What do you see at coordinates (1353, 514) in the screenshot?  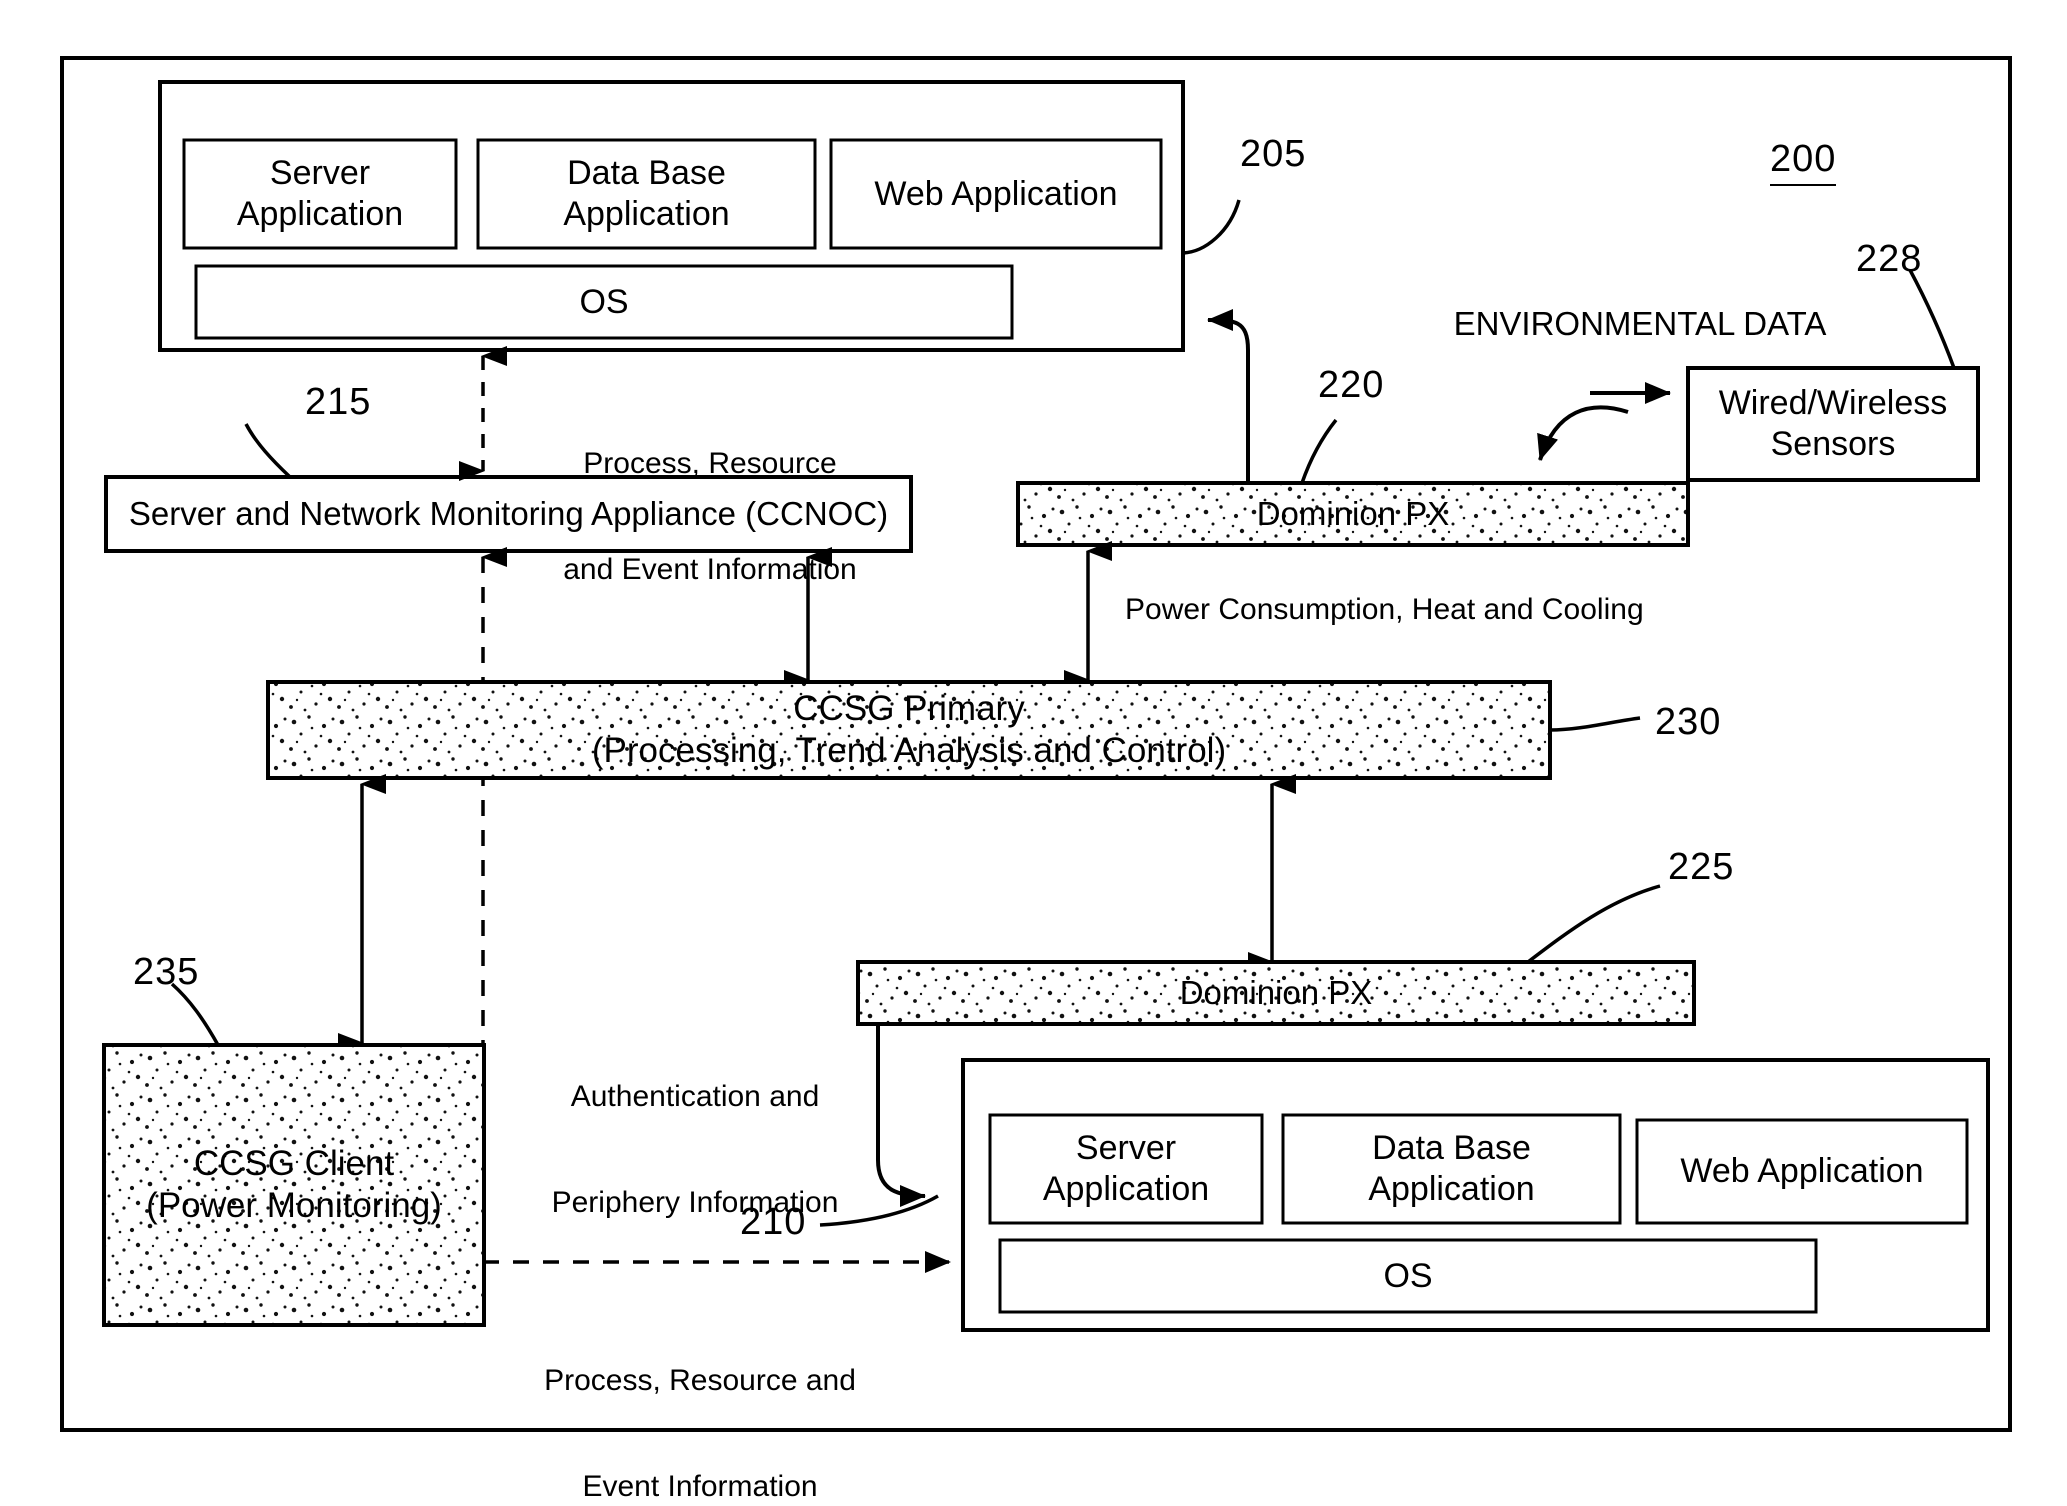 I see `dominion-px-top-box` at bounding box center [1353, 514].